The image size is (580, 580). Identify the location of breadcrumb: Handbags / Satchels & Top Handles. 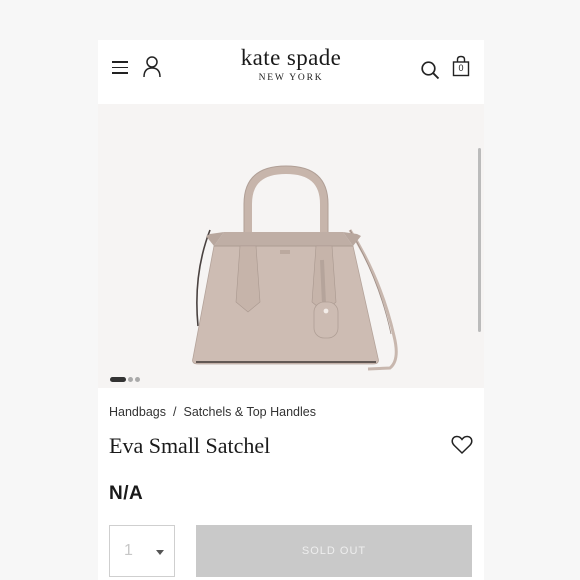
(212, 412).